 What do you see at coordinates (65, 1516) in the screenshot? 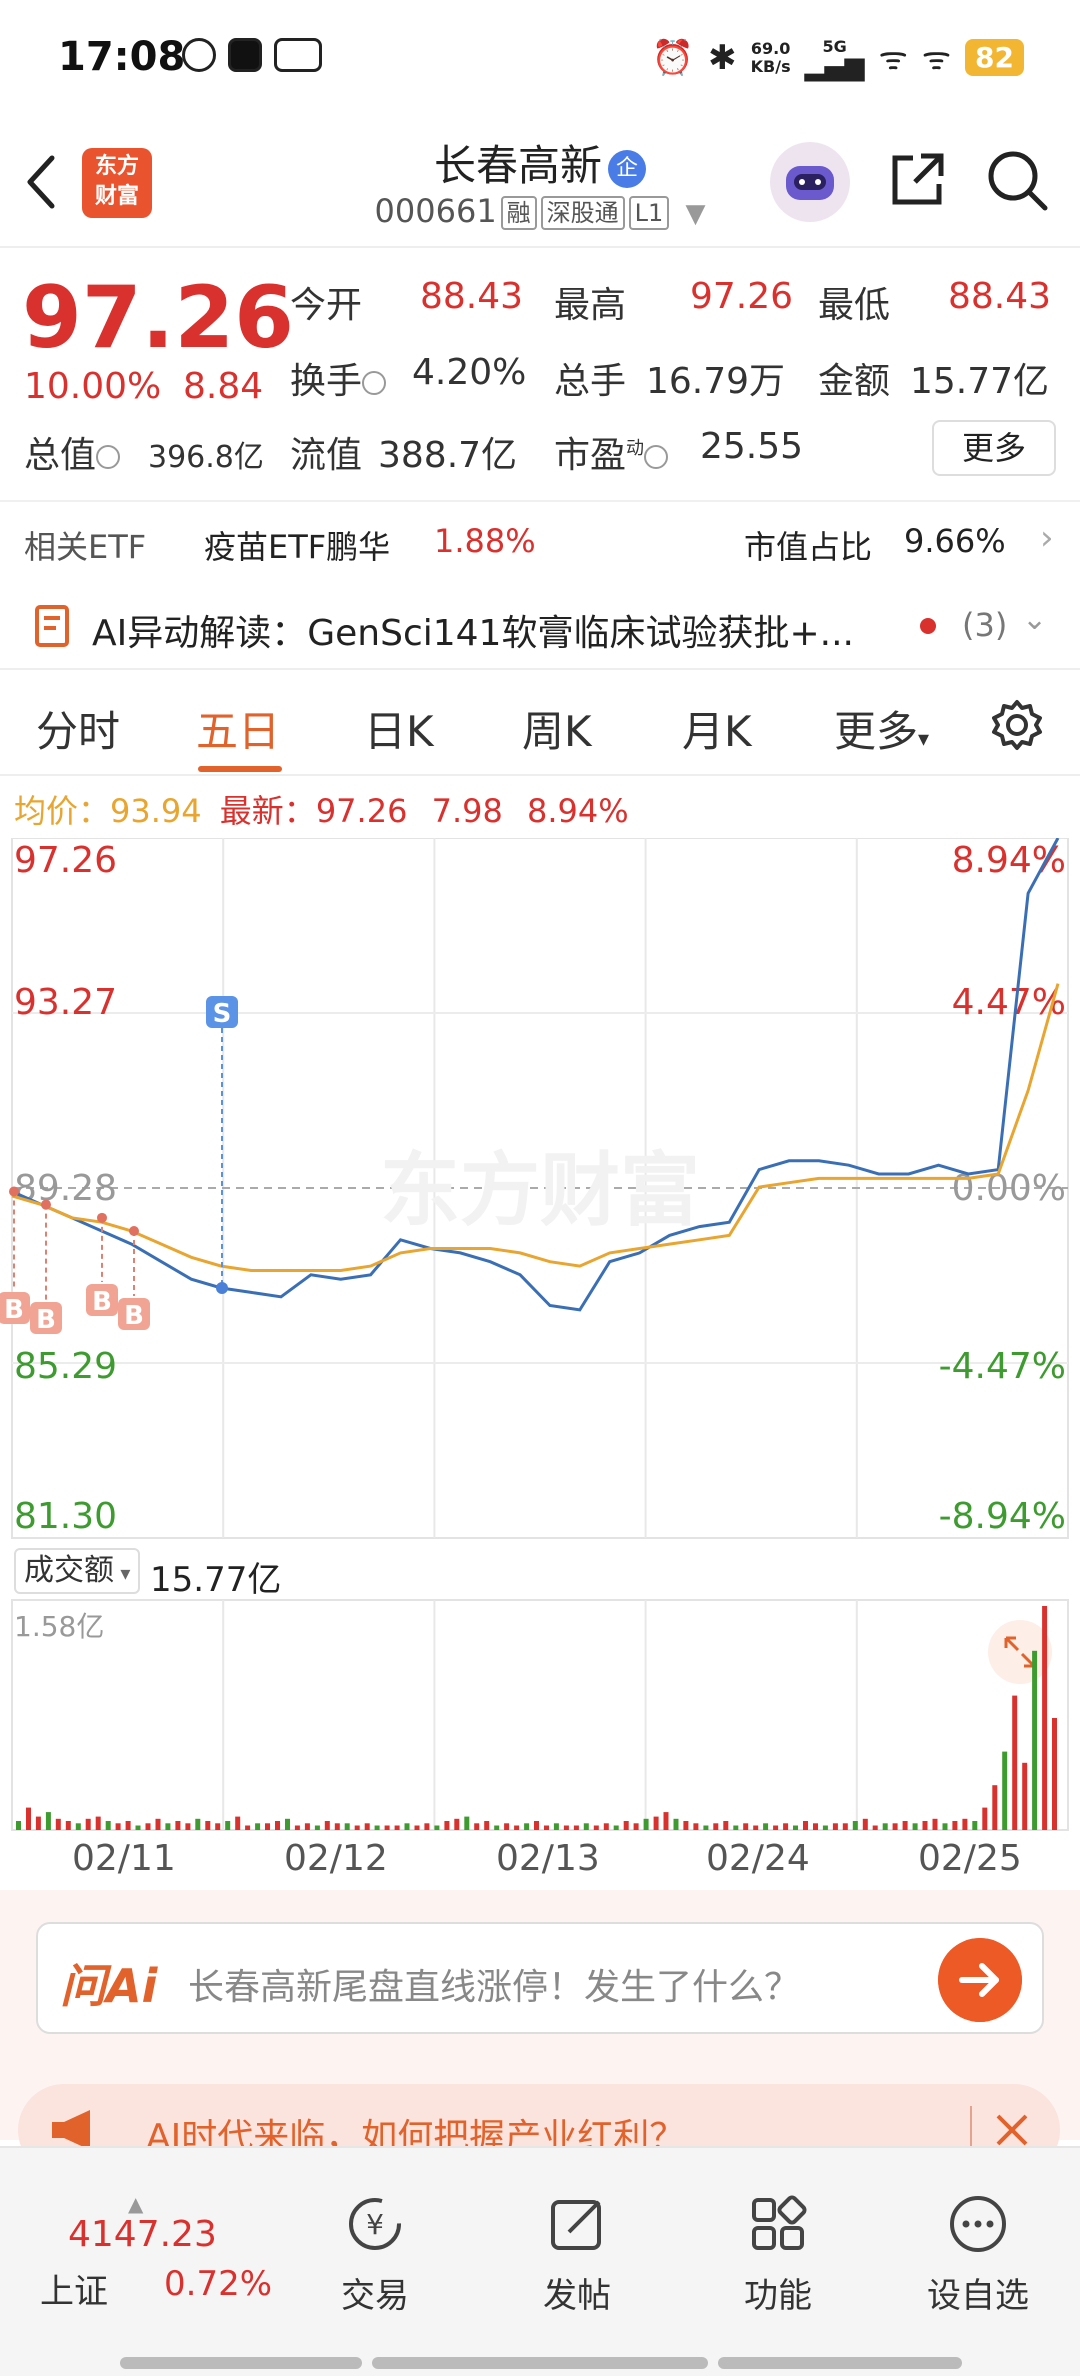
I see `y-axis-label-left: 81.30` at bounding box center [65, 1516].